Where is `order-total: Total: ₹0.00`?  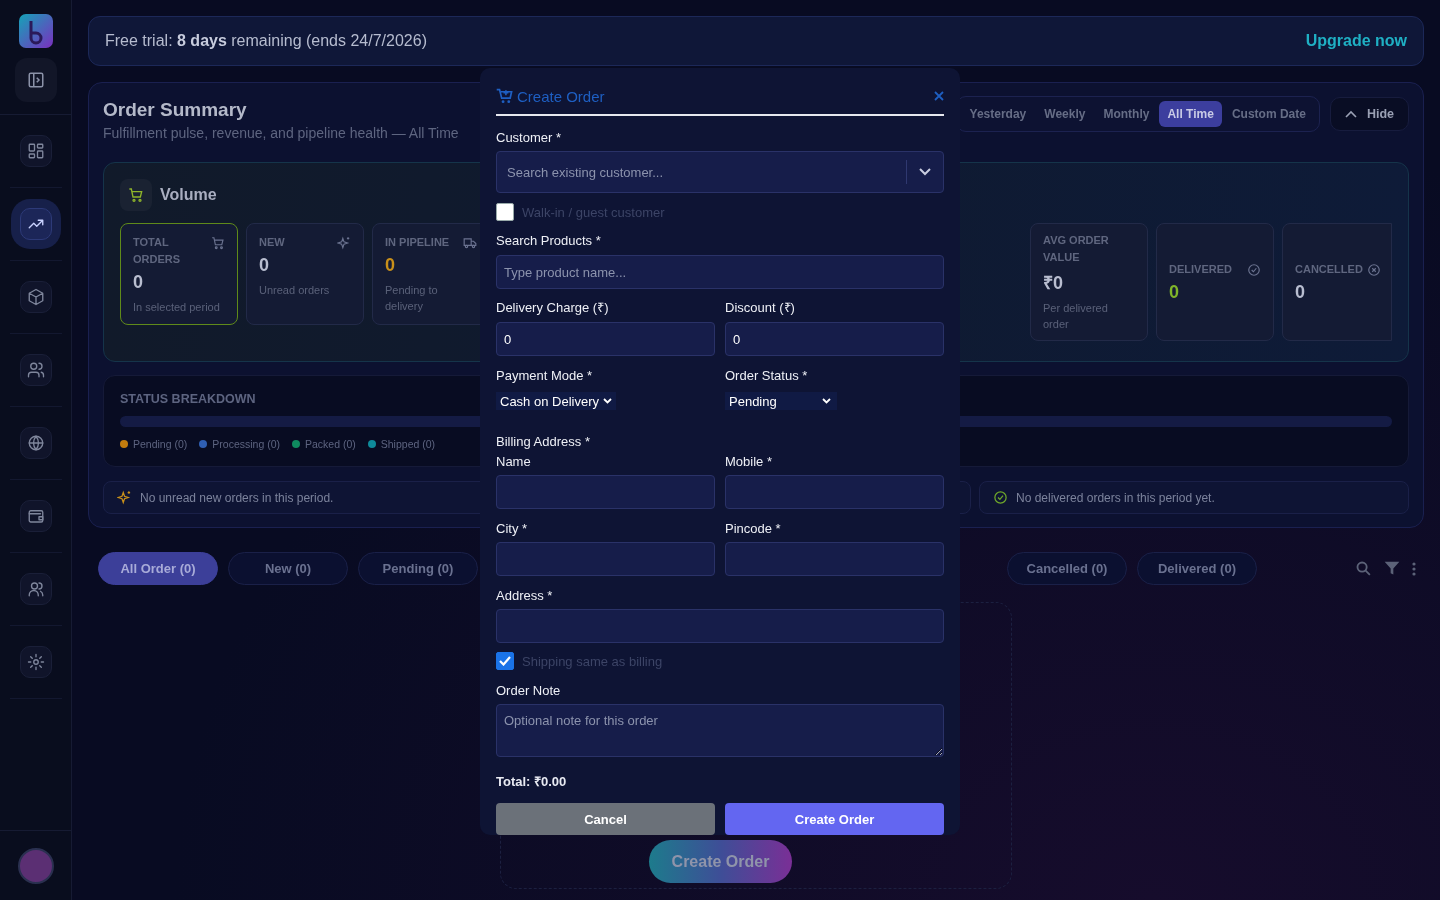 order-total: Total: ₹0.00 is located at coordinates (532, 782).